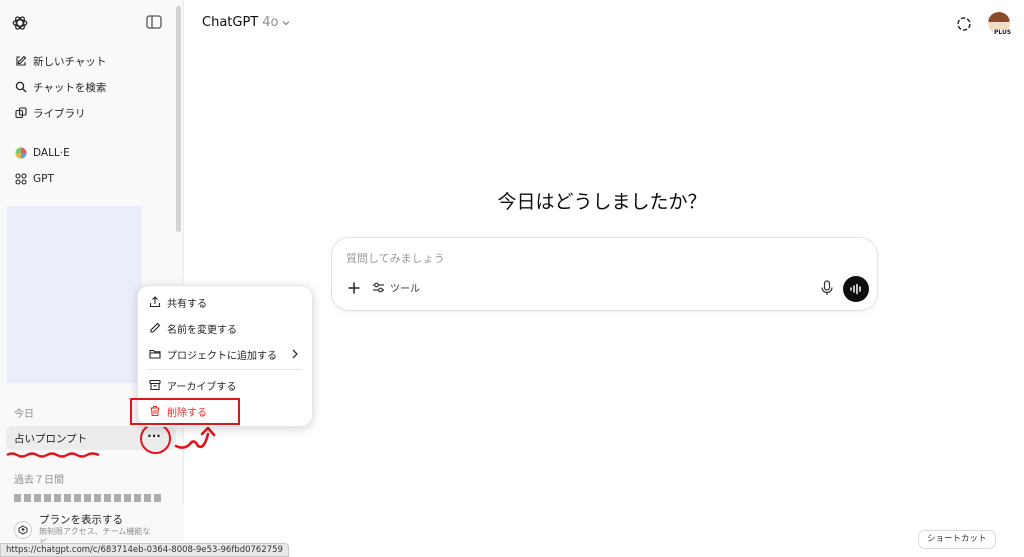  What do you see at coordinates (185, 411) in the screenshot?
I see `annotation-highlight-box` at bounding box center [185, 411].